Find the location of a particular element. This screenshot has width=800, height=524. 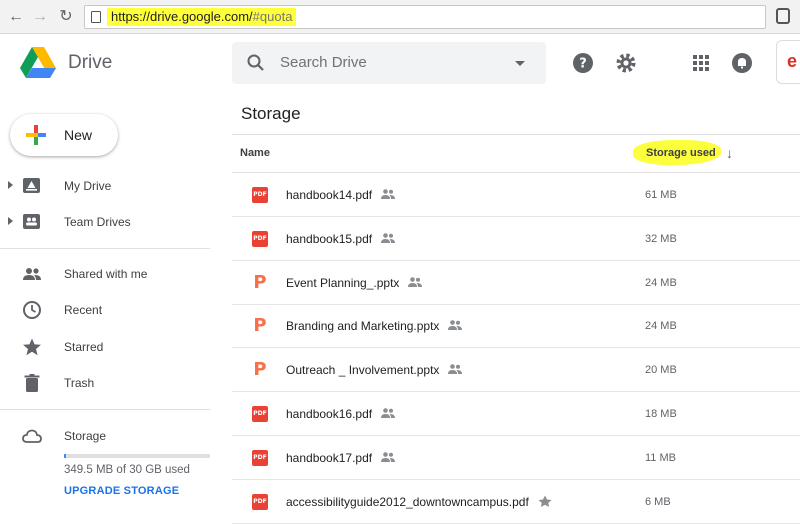

new-button: New is located at coordinates (64, 135).